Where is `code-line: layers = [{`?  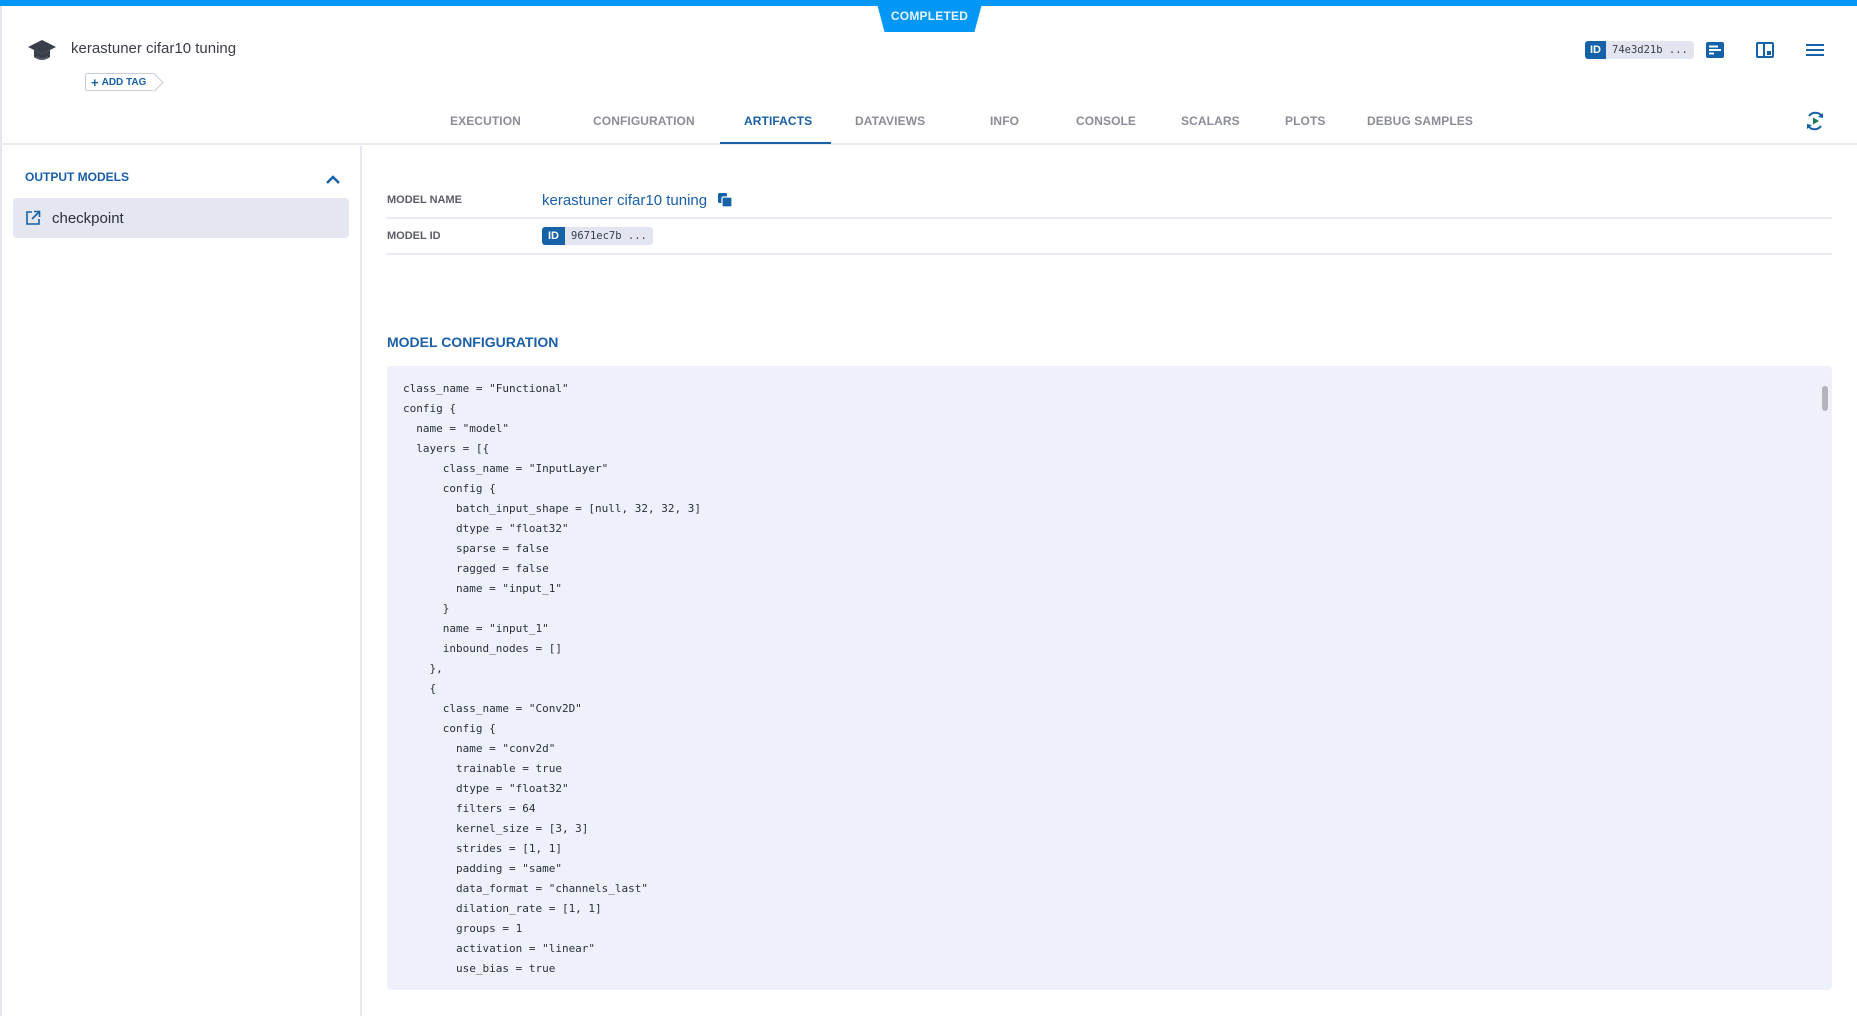 code-line: layers = [{ is located at coordinates (446, 448).